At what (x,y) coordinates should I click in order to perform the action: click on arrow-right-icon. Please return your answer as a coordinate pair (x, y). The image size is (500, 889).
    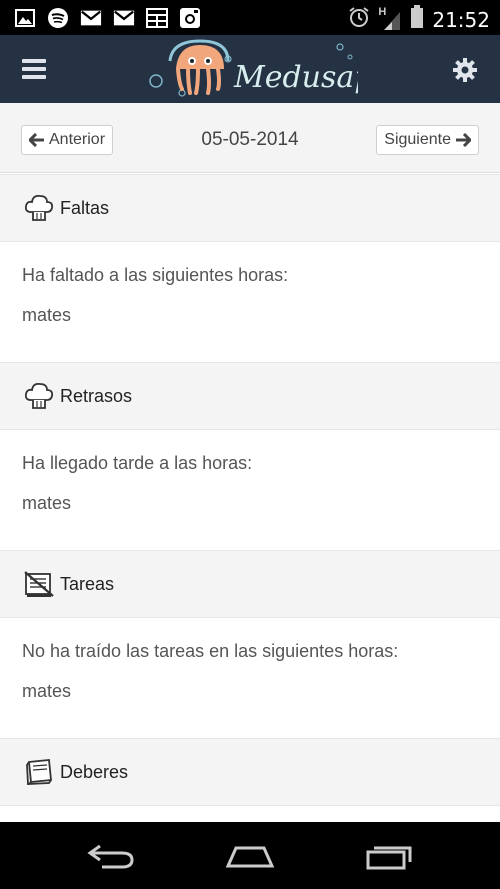
    Looking at the image, I should click on (463, 140).